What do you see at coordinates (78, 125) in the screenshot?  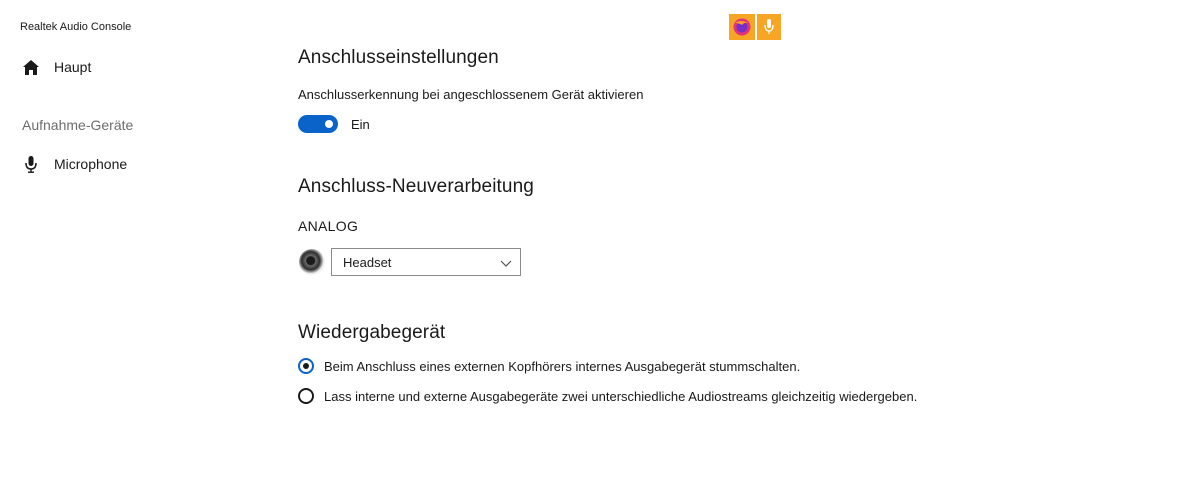 I see `sidebar-section-label: Aufnahme-Geräte` at bounding box center [78, 125].